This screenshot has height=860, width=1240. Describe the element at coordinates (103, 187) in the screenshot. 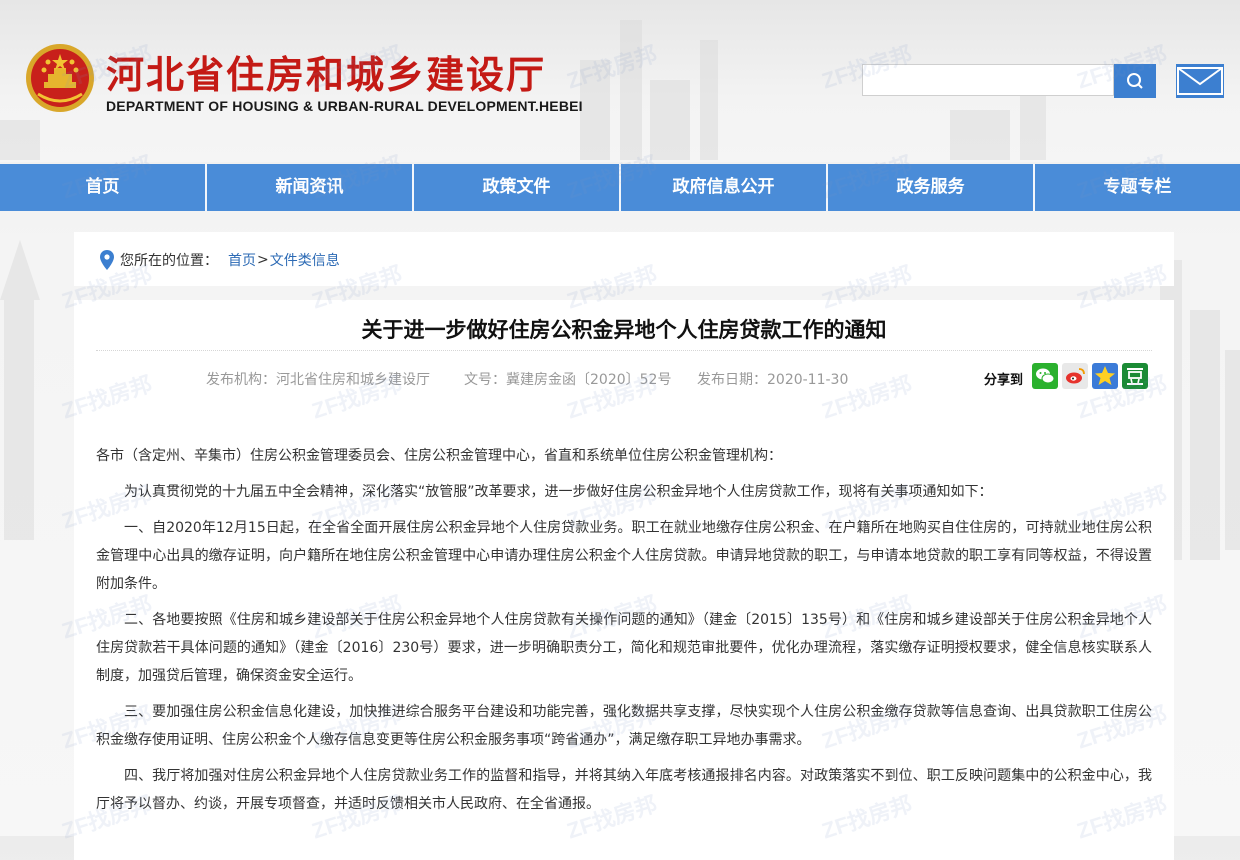

I see `nav-home: 首页` at that location.